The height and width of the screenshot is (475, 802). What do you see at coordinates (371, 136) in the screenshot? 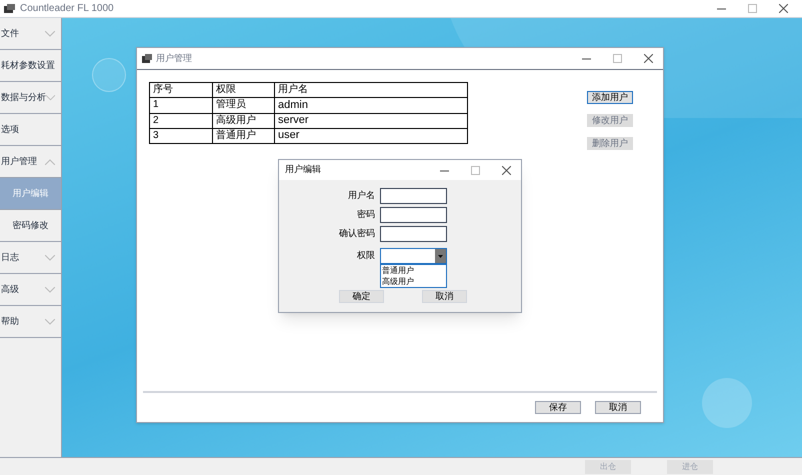
I see `table-cell: user` at bounding box center [371, 136].